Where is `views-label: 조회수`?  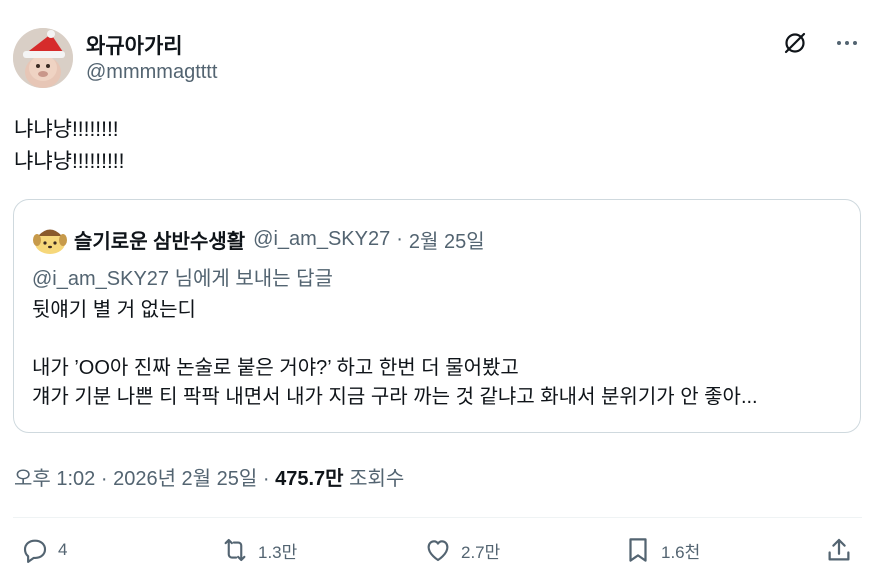 views-label: 조회수 is located at coordinates (377, 479).